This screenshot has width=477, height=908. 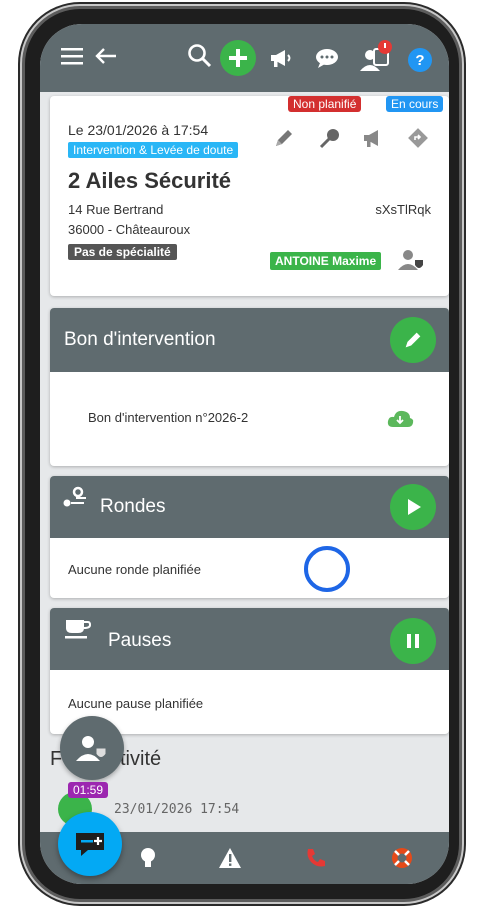 I want to click on chat-add-icon, so click(x=90, y=844).